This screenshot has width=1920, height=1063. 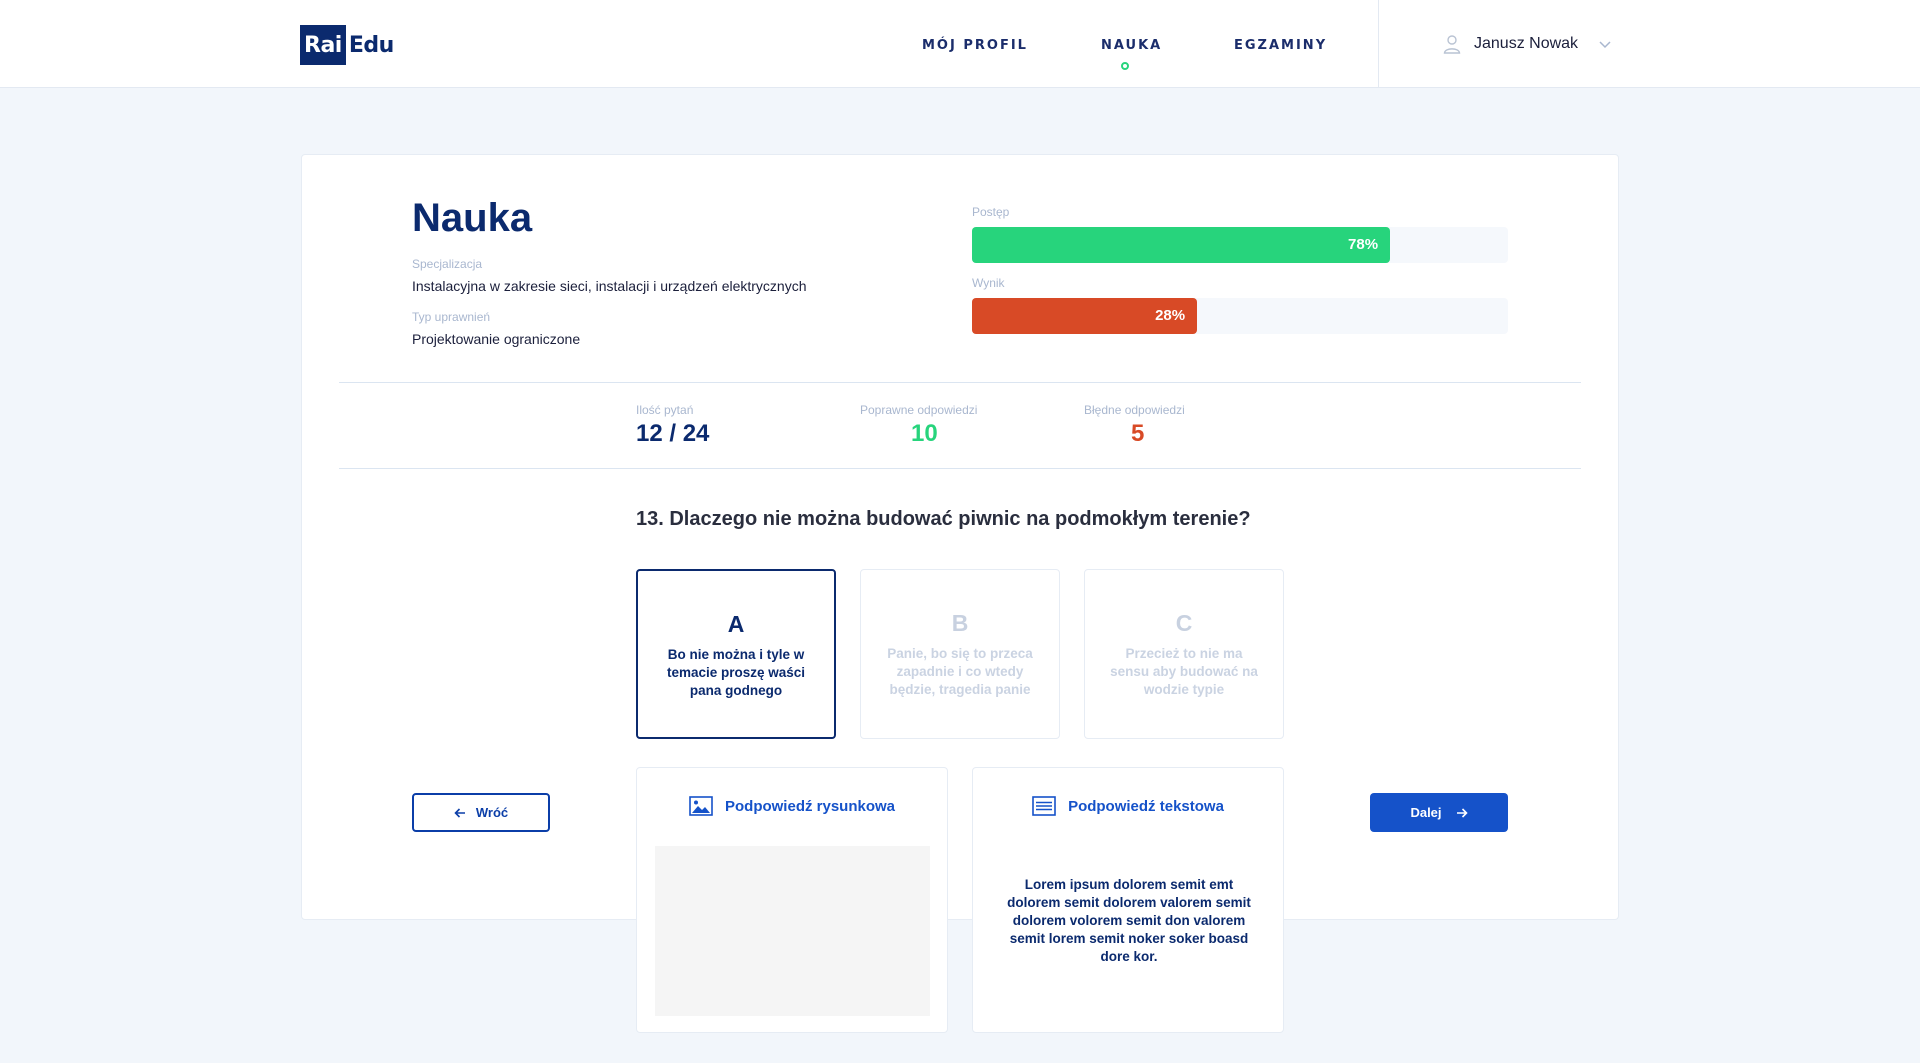 I want to click on option-letter: C, so click(x=1184, y=623).